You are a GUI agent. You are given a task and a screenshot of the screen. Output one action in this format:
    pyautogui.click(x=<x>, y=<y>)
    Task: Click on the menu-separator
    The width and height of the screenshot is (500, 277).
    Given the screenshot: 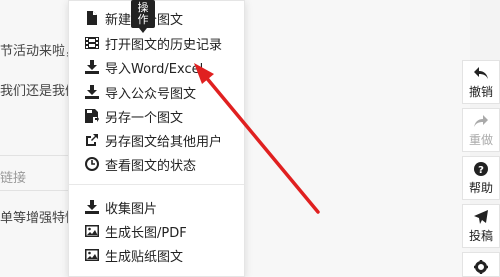 What is the action you would take?
    pyautogui.click(x=156, y=184)
    